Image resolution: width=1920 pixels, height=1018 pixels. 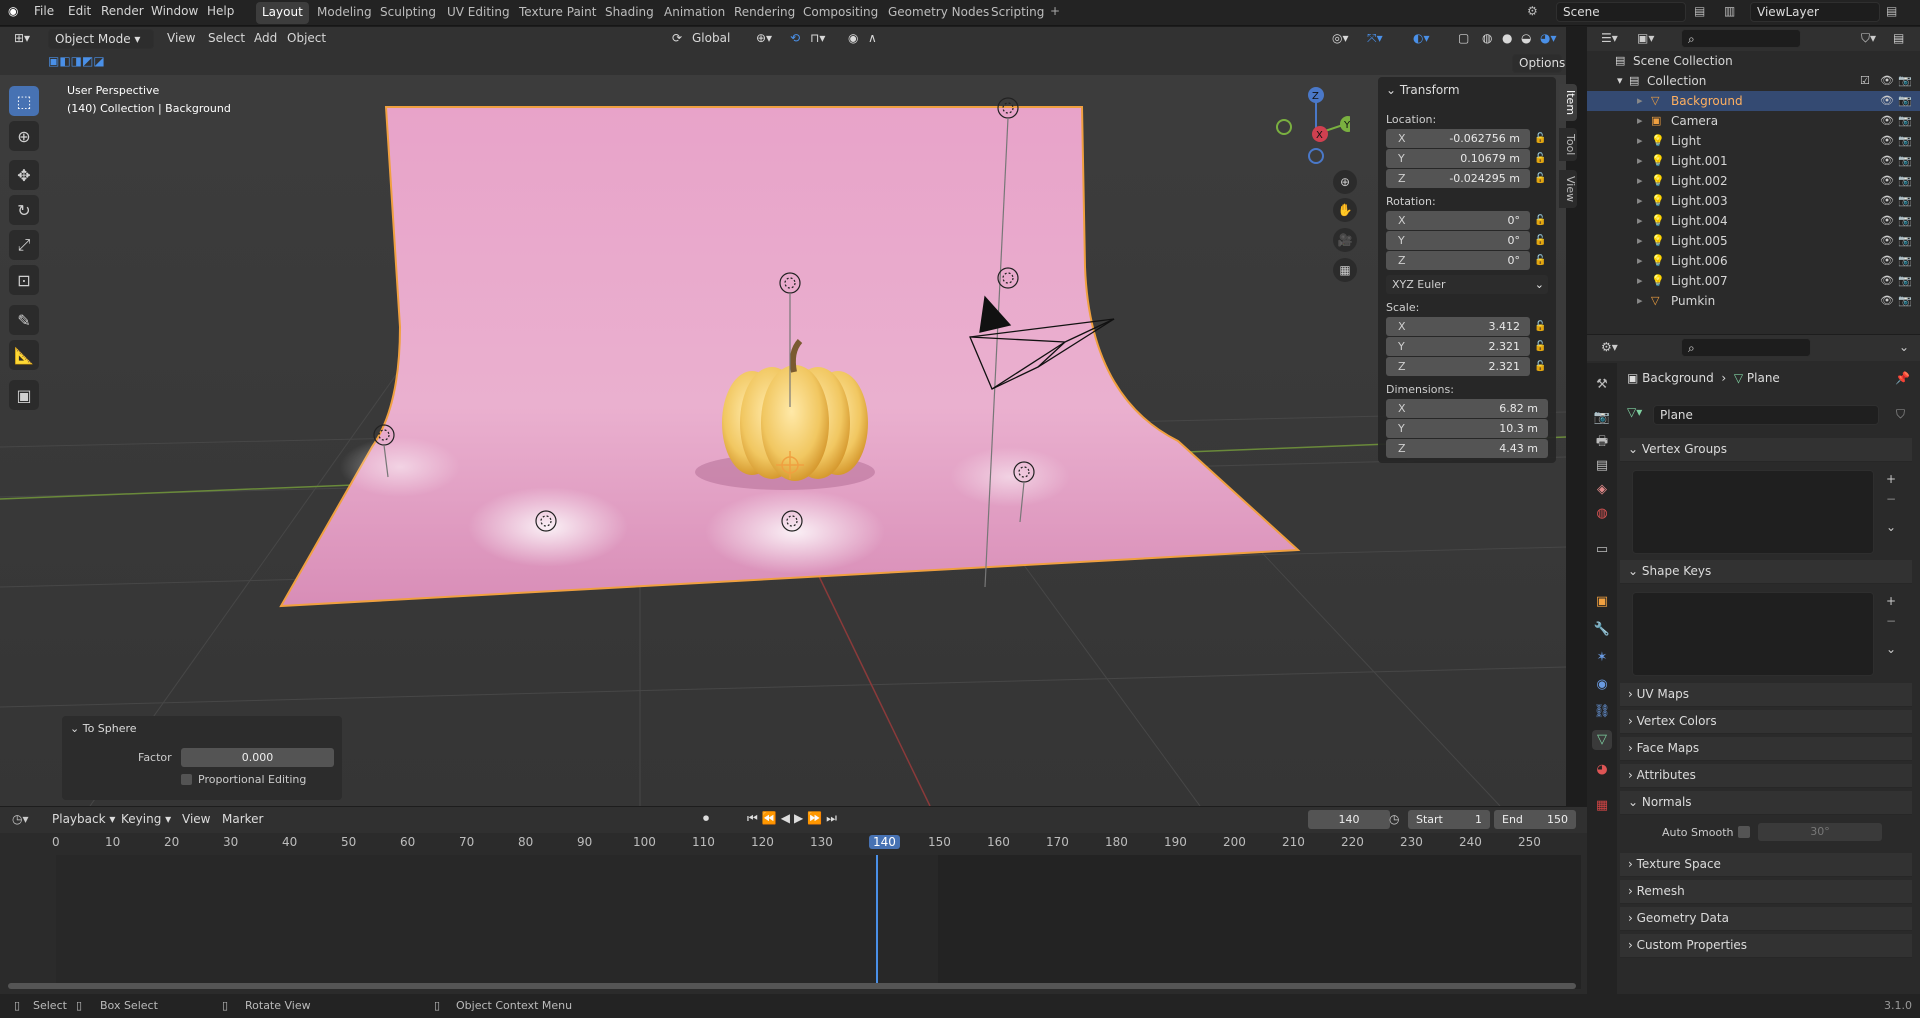 What do you see at coordinates (24, 245) in the screenshot?
I see `scale-tool-icon: ⤢` at bounding box center [24, 245].